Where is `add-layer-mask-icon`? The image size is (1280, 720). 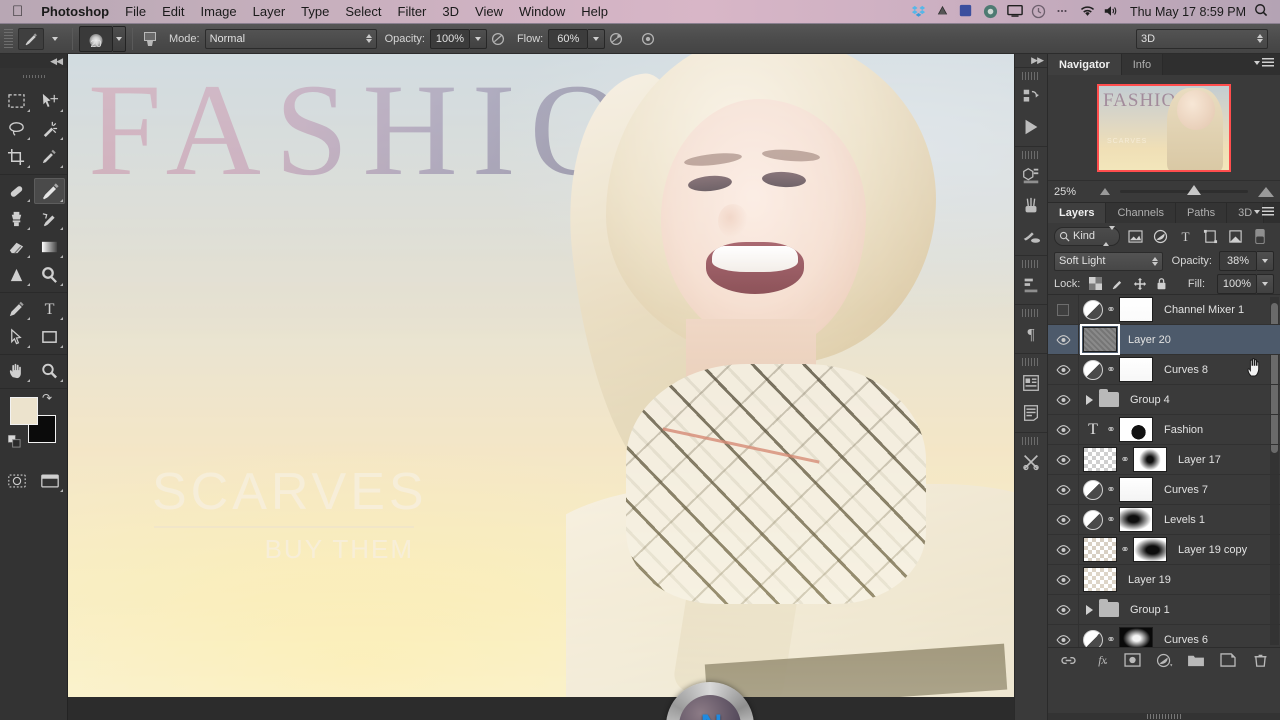
add-layer-mask-icon is located at coordinates (1132, 660).